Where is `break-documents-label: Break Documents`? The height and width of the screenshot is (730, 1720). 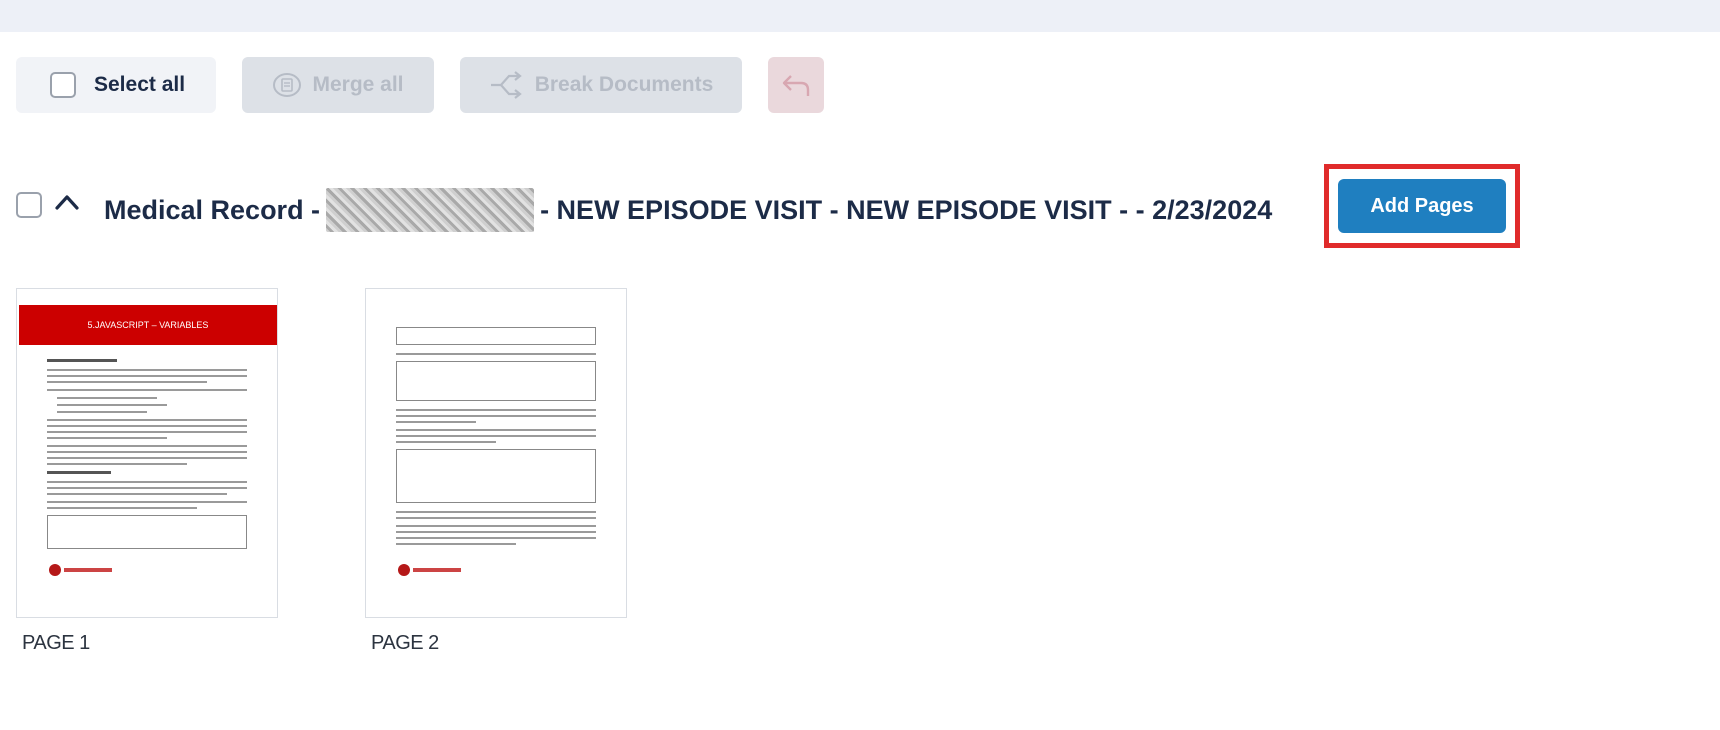
break-documents-label: Break Documents is located at coordinates (624, 84).